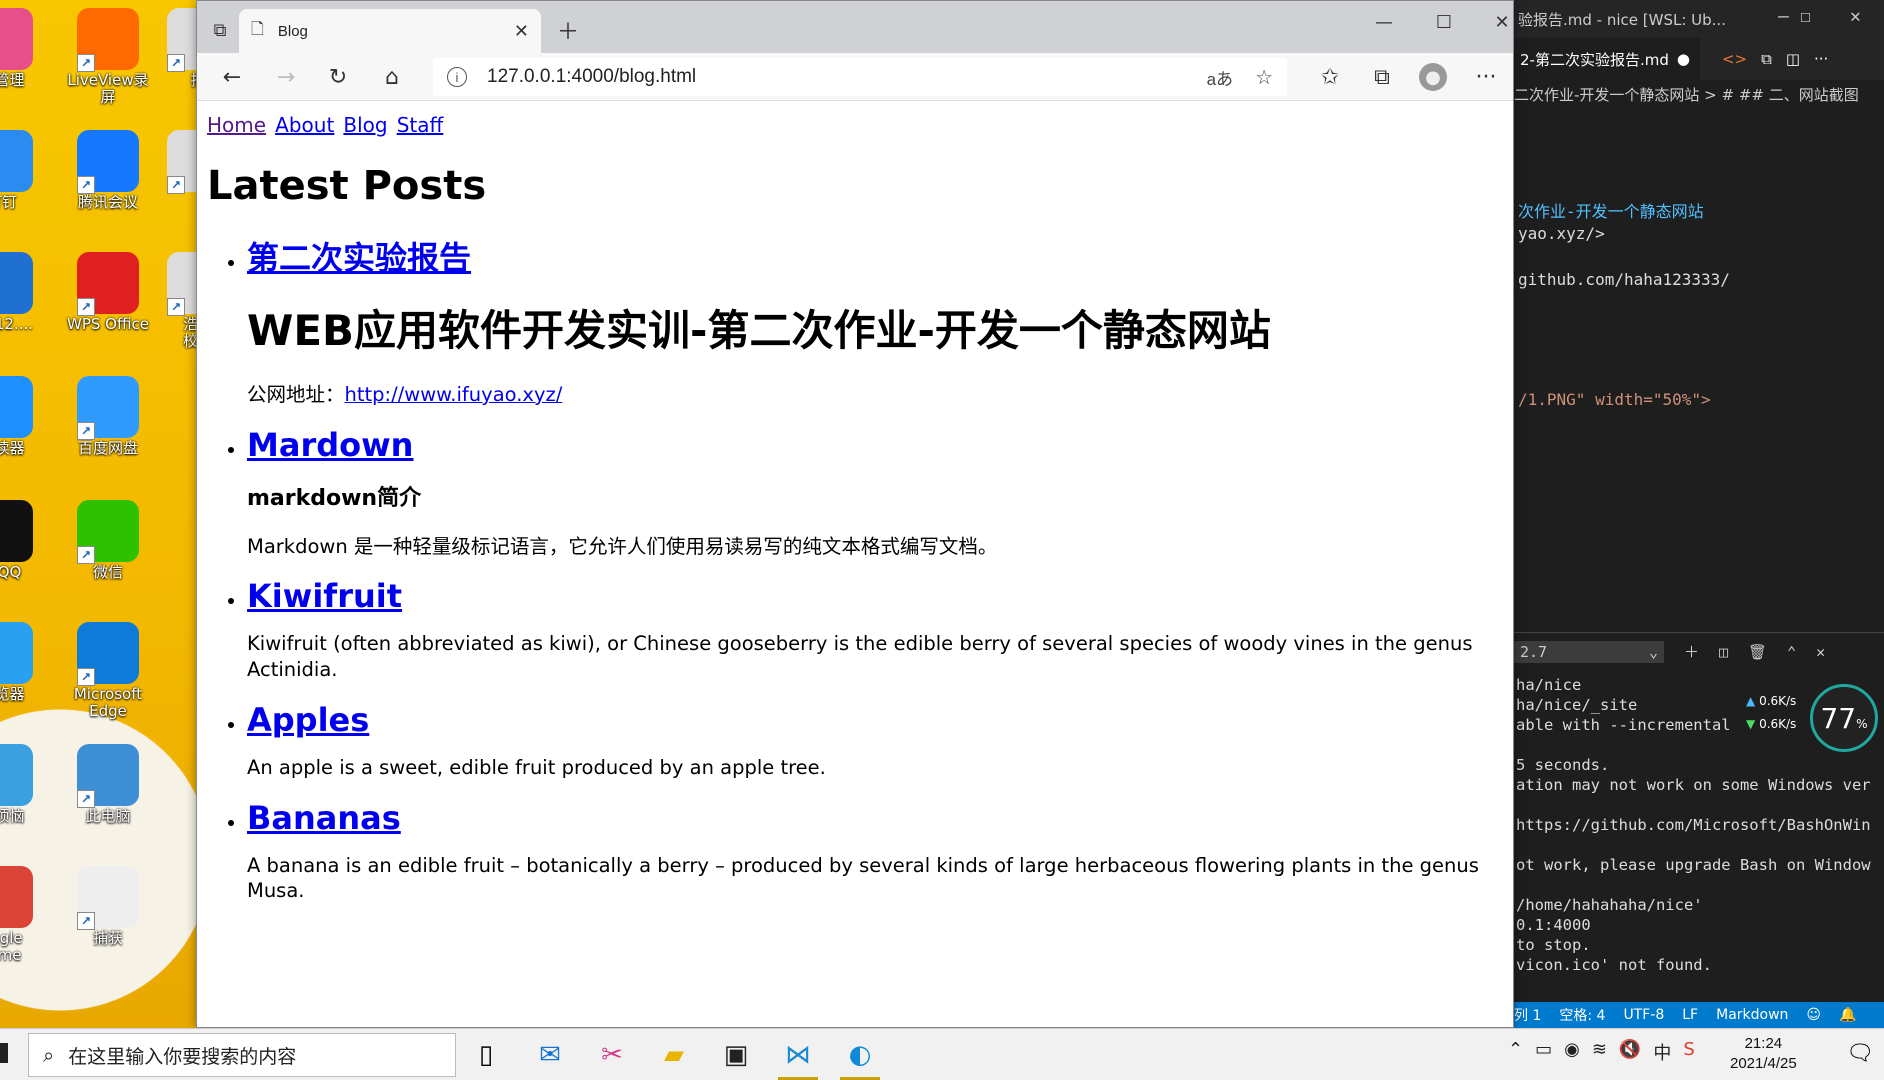  I want to click on vscode-breadcrumb: 二次作业-开发一个静态网站 > # ## 二、网站截图, so click(1697, 94).